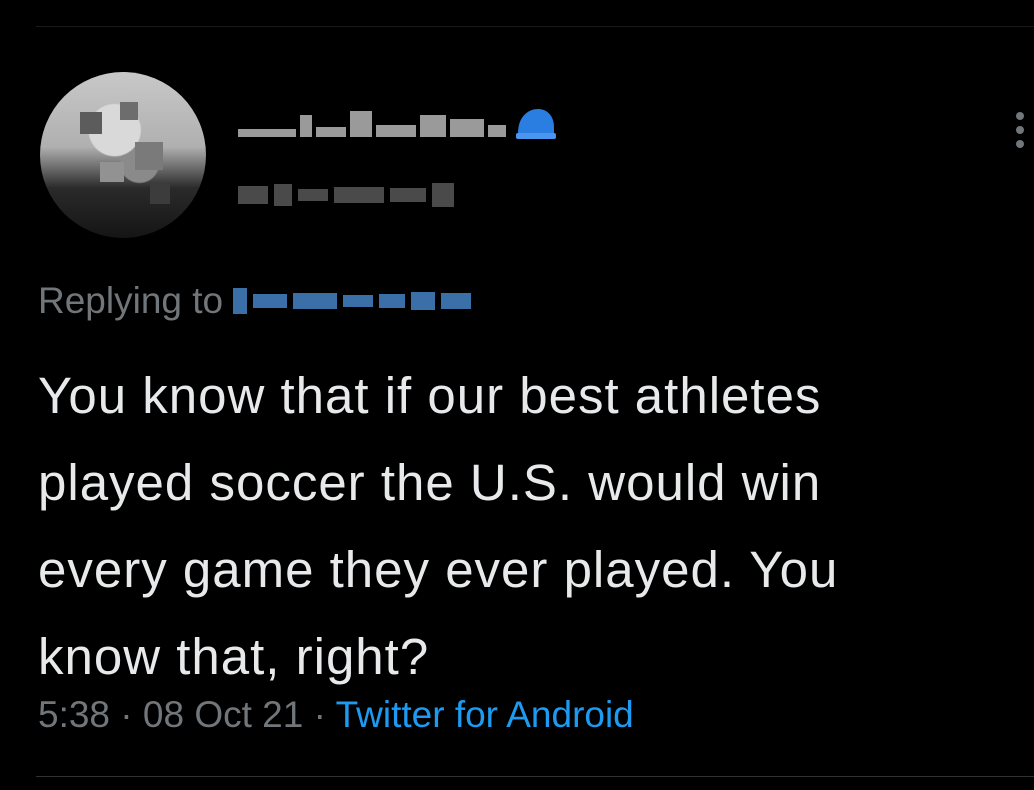 The width and height of the screenshot is (1034, 790). Describe the element at coordinates (536, 124) in the screenshot. I see `verified-badge-icon` at that location.